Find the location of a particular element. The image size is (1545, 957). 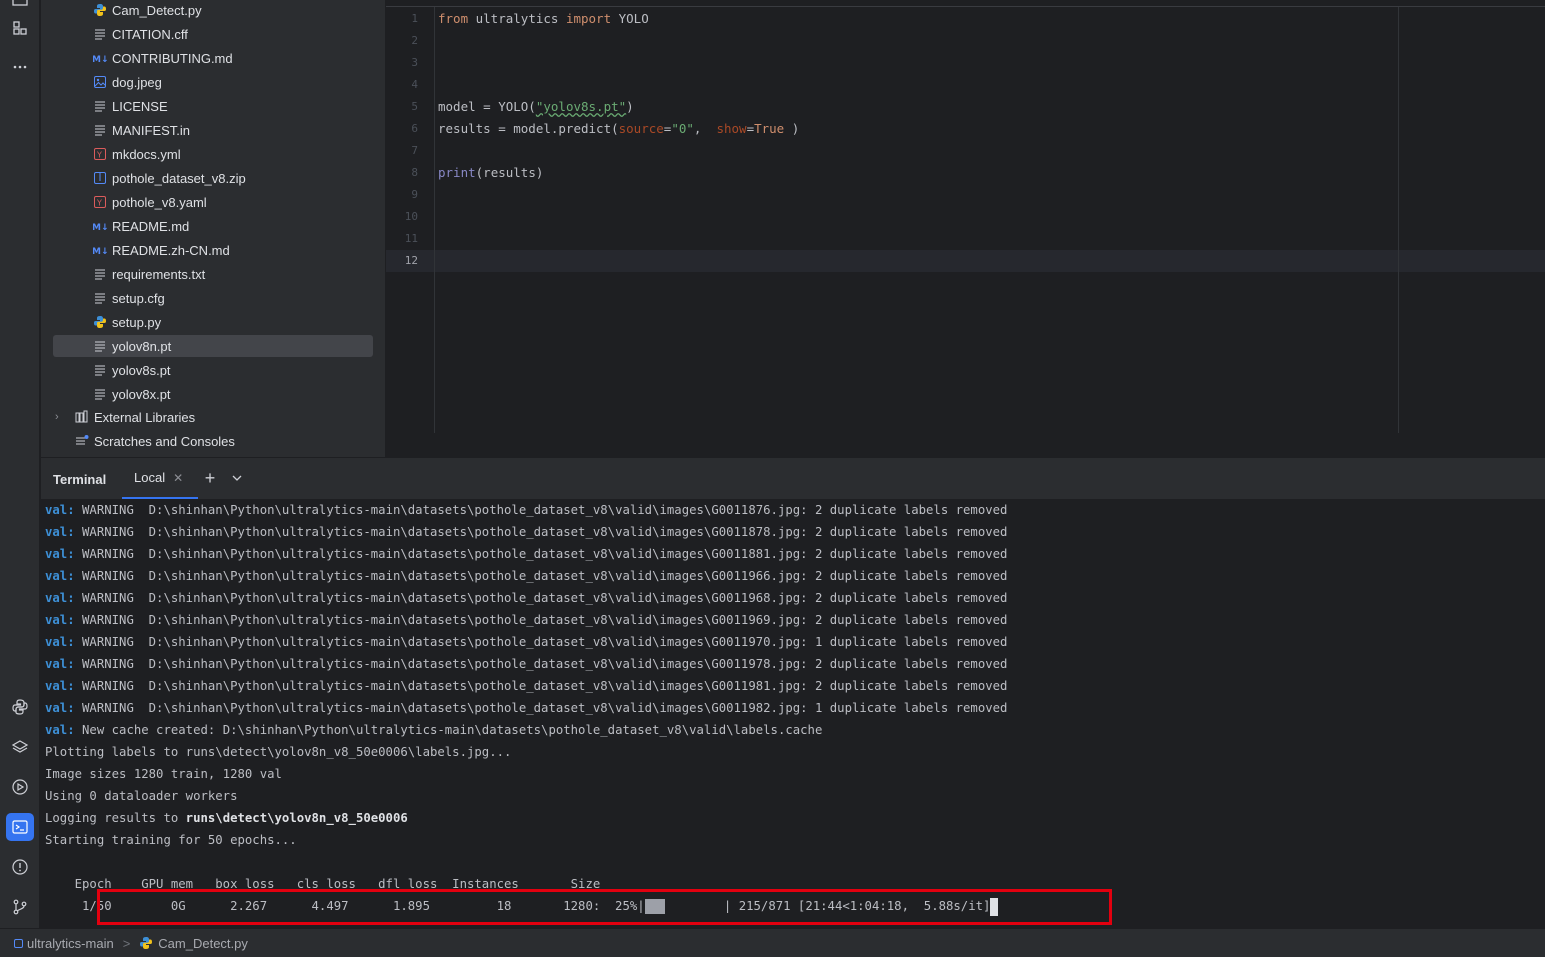

line-number: 7 is located at coordinates (414, 150).